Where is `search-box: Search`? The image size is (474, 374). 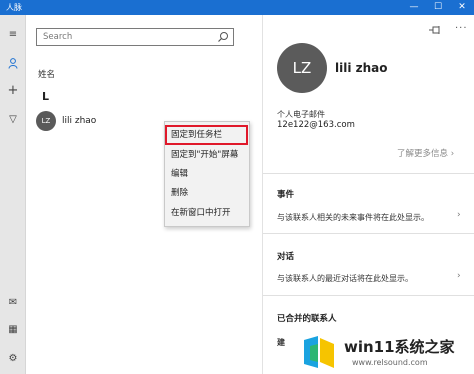 search-box: Search is located at coordinates (135, 37).